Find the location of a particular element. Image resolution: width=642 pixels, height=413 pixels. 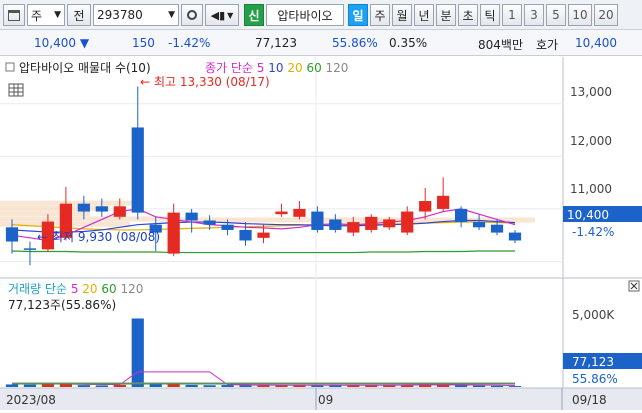

legend-period: 10 is located at coordinates (277, 68).